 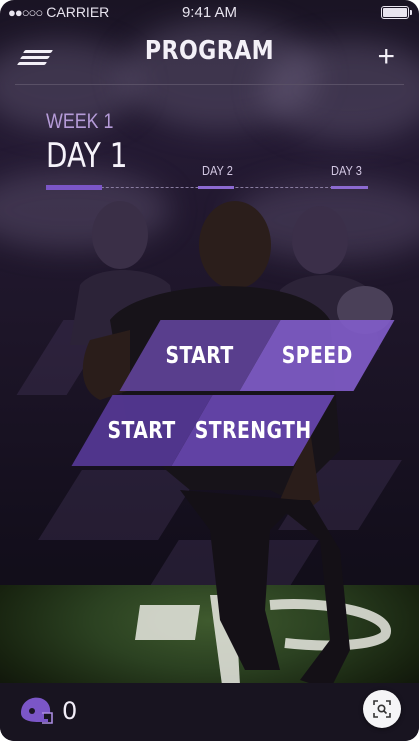 What do you see at coordinates (74, 187) in the screenshot?
I see `day-1-marker` at bounding box center [74, 187].